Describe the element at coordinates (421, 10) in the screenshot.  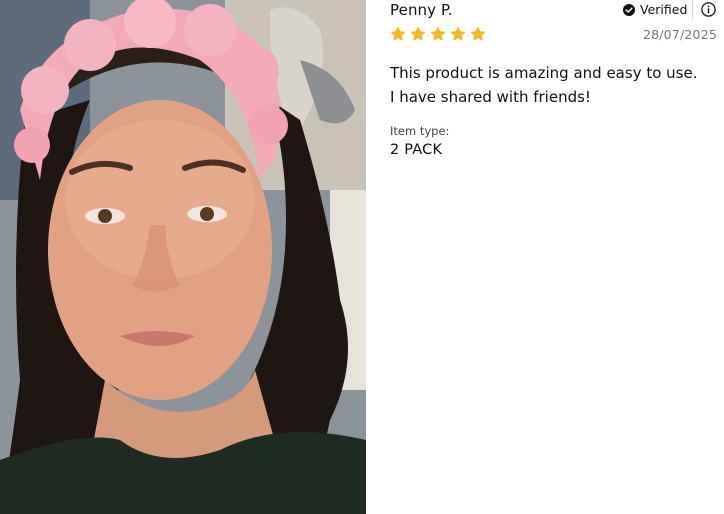
I see `reviewer-name: Penny P.` at that location.